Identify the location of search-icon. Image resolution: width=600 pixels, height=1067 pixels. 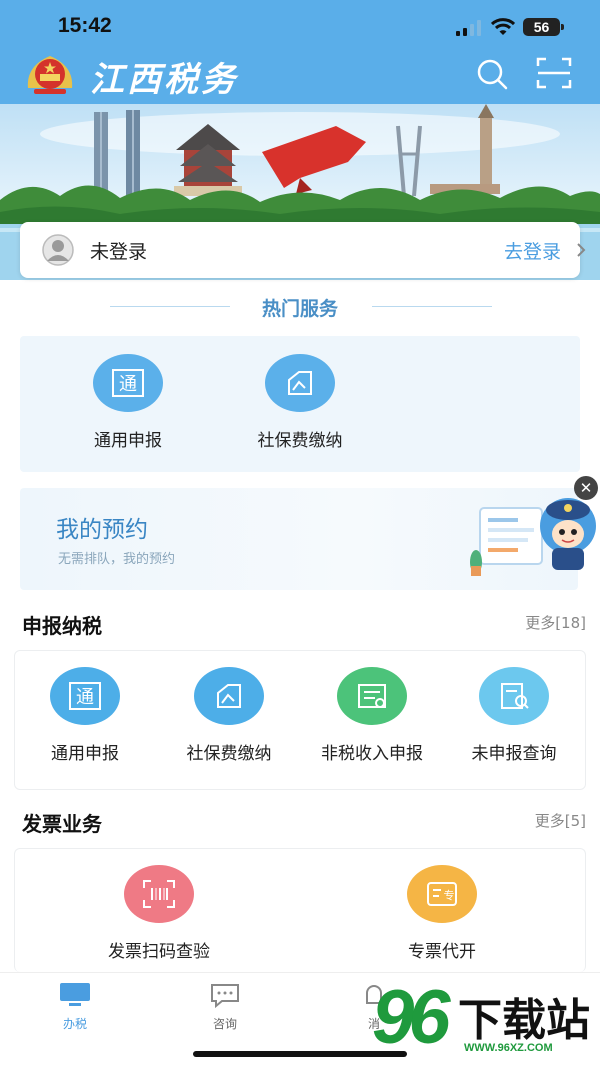
(492, 74).